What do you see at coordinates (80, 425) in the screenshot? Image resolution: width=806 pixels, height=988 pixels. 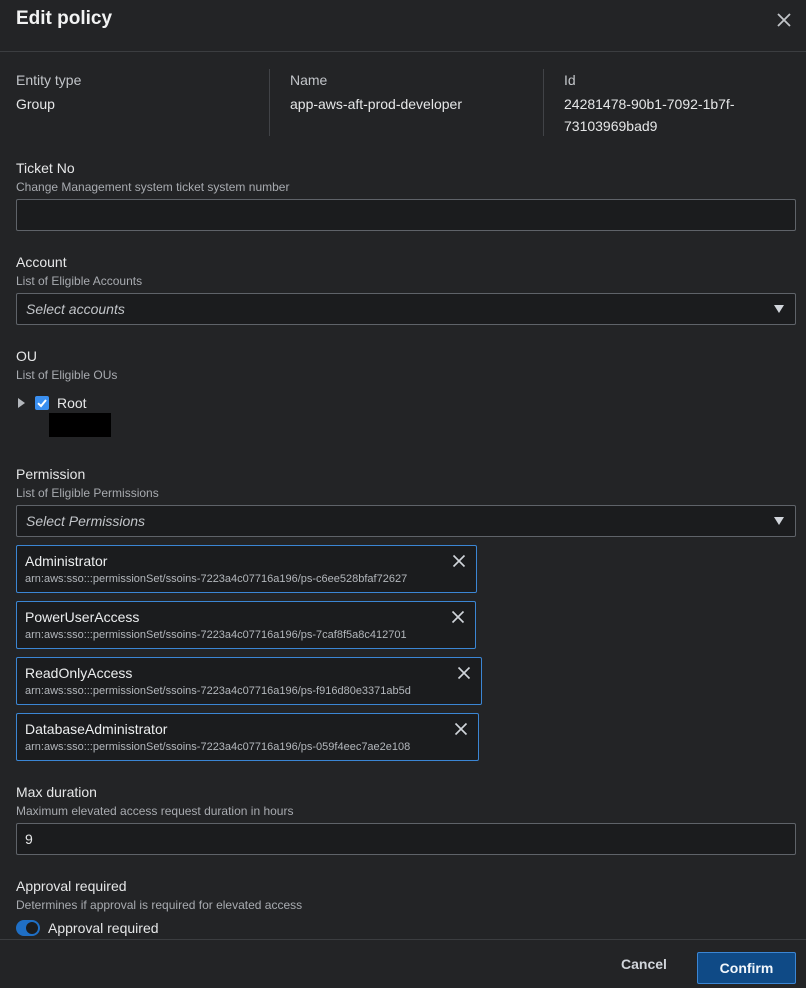 I see `redacted-block` at bounding box center [80, 425].